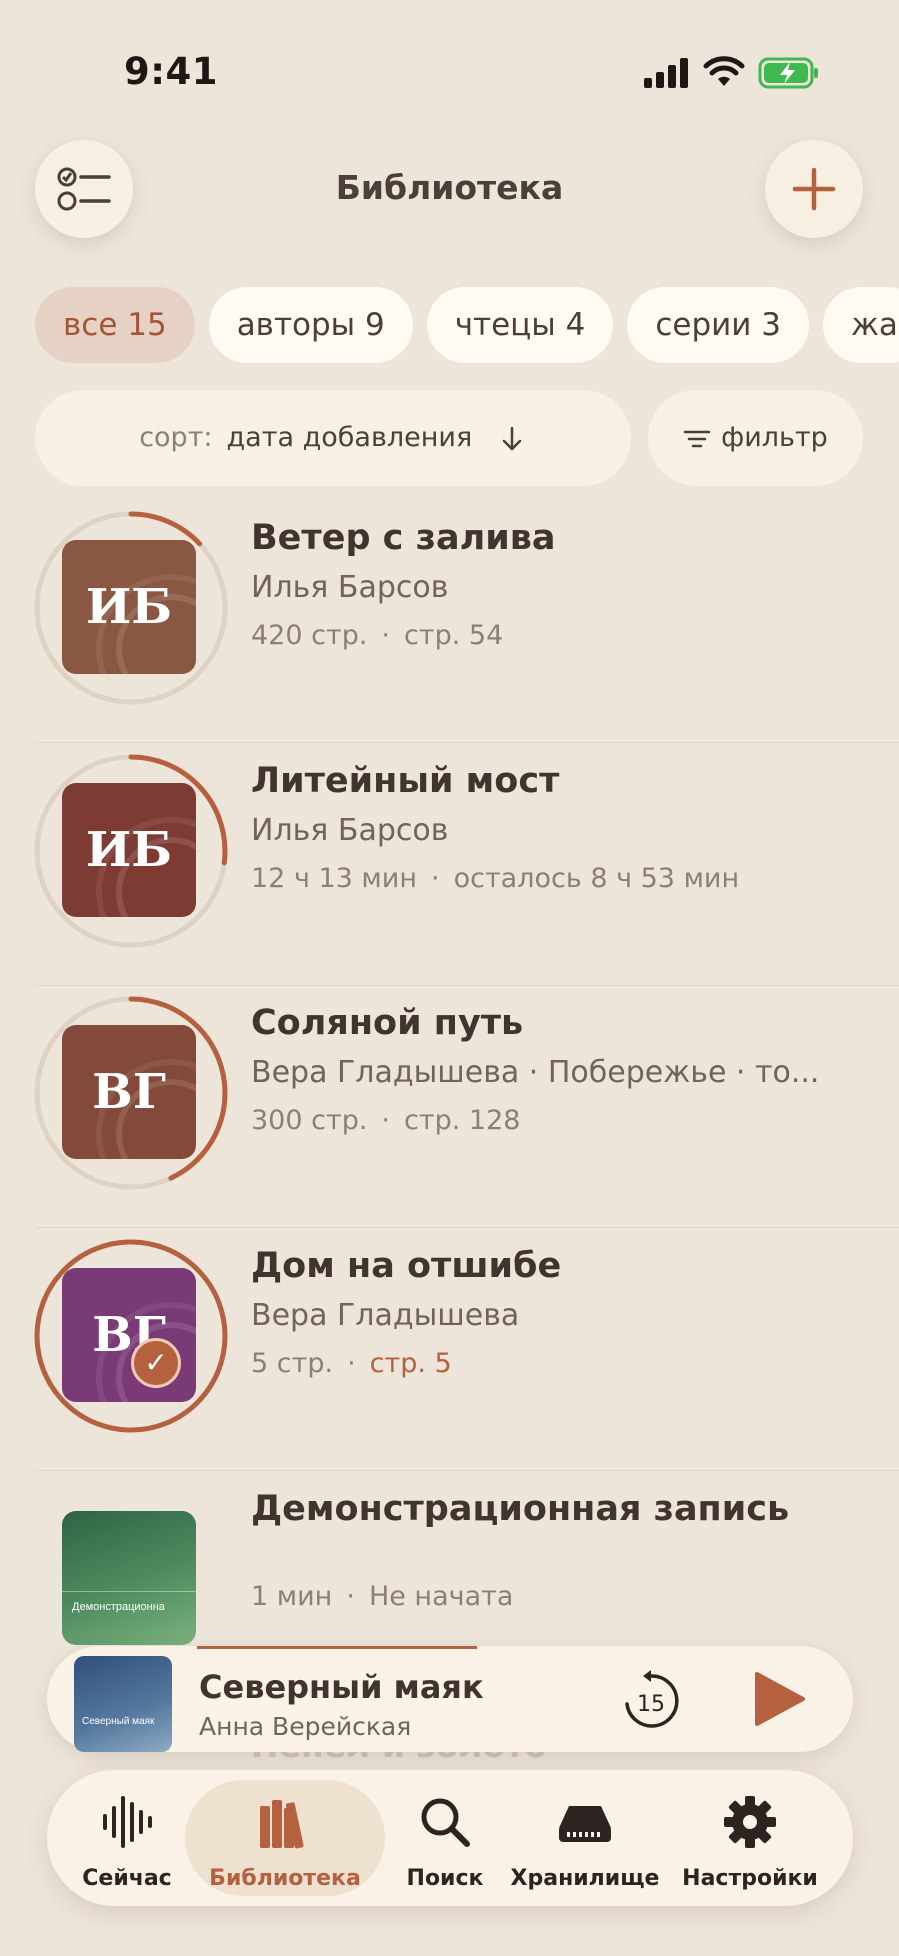  What do you see at coordinates (385, 1315) in the screenshot?
I see `book-author: Вера Гладышева` at bounding box center [385, 1315].